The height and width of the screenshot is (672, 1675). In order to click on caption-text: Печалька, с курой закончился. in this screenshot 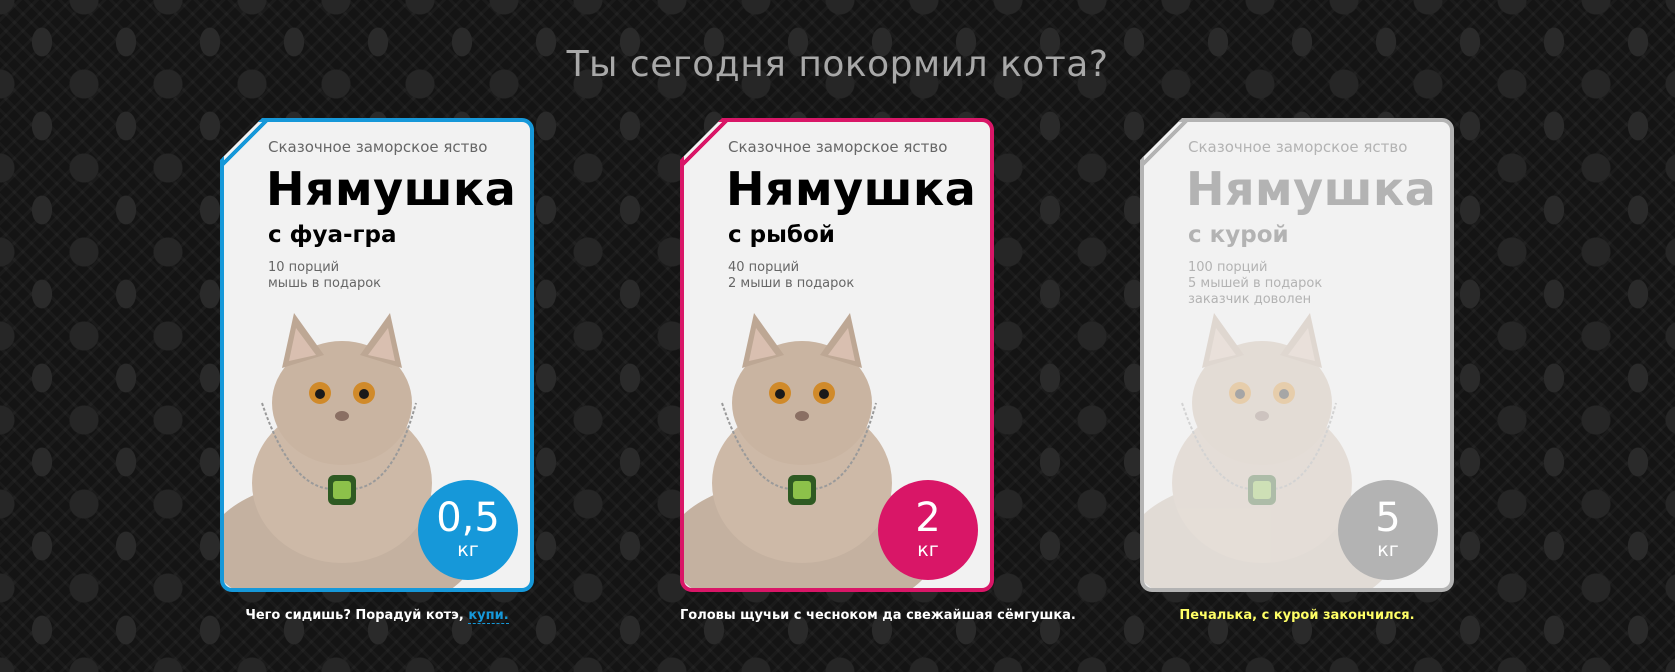, I will do `click(1297, 615)`.